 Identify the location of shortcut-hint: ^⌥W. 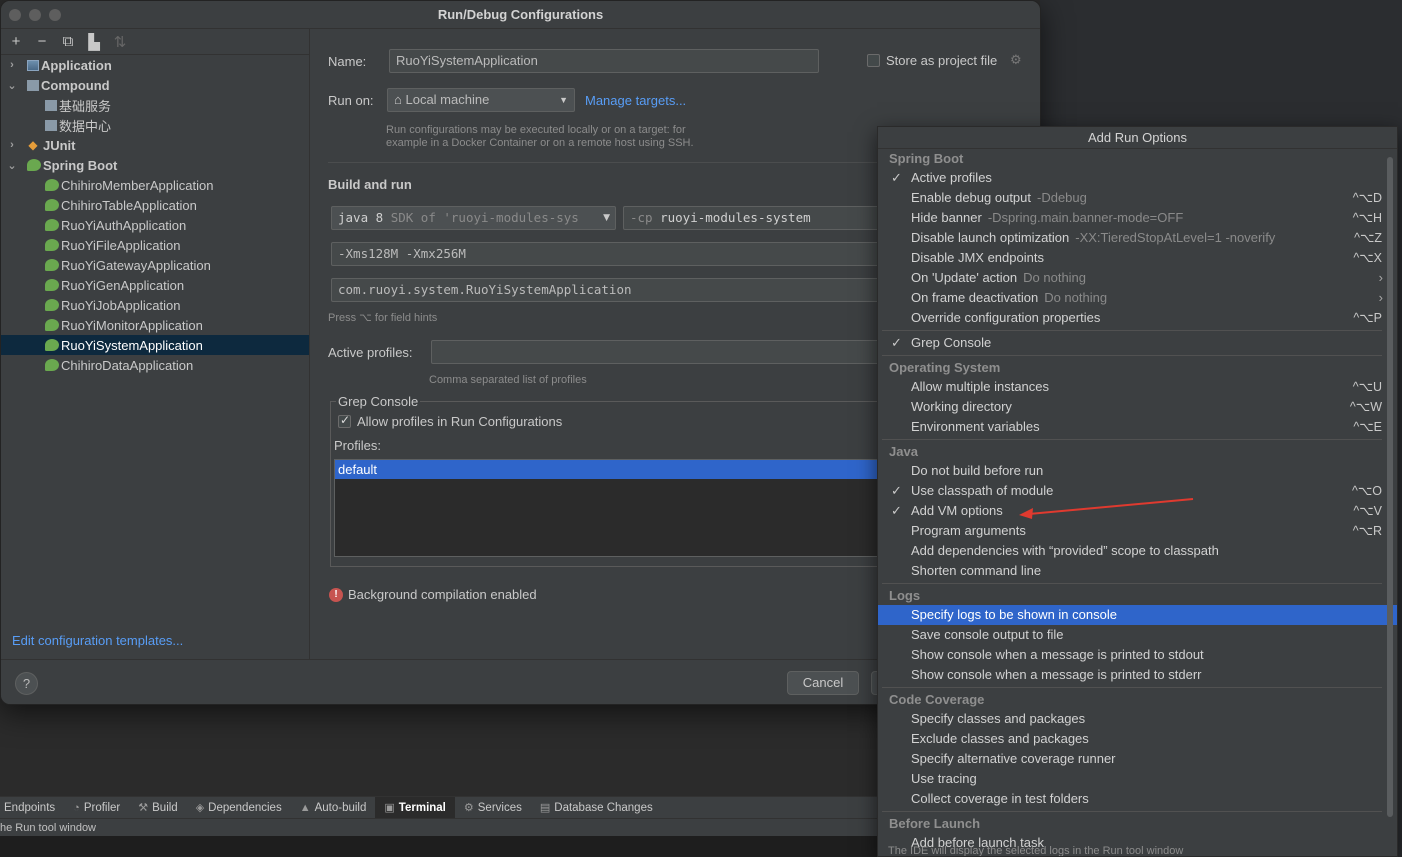
(1365, 407).